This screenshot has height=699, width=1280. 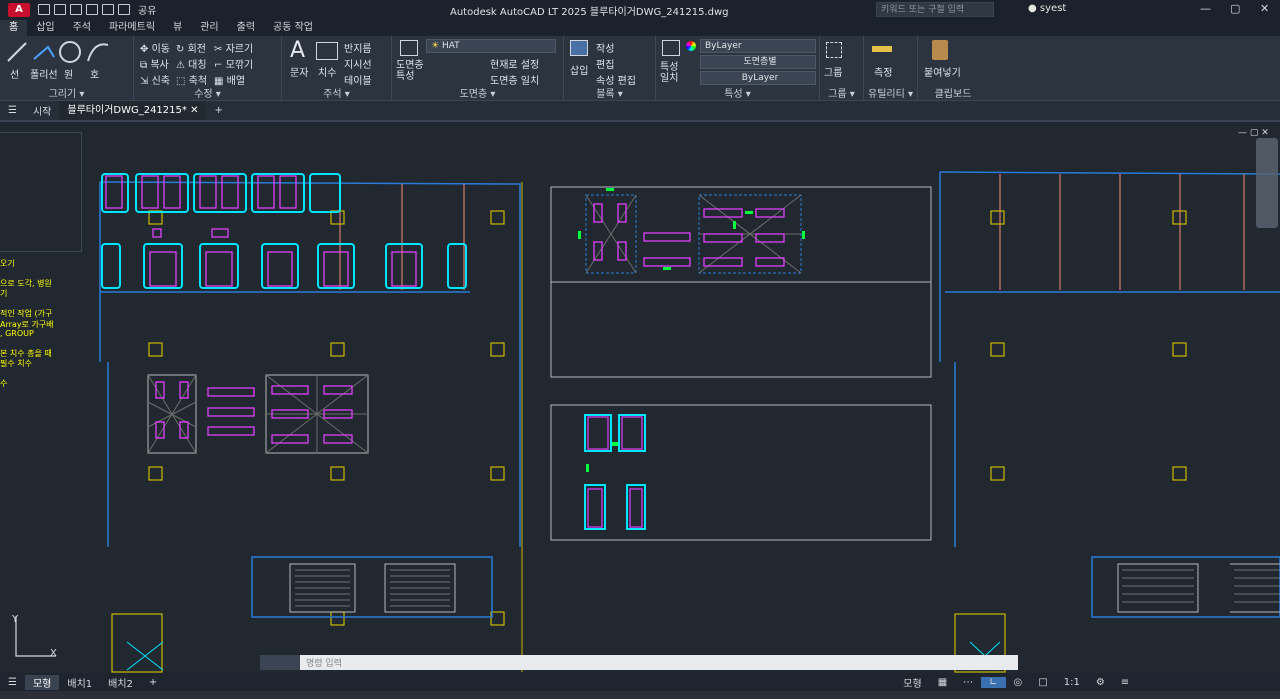 I want to click on layer-dropdown: ☀ HAT, so click(x=491, y=46).